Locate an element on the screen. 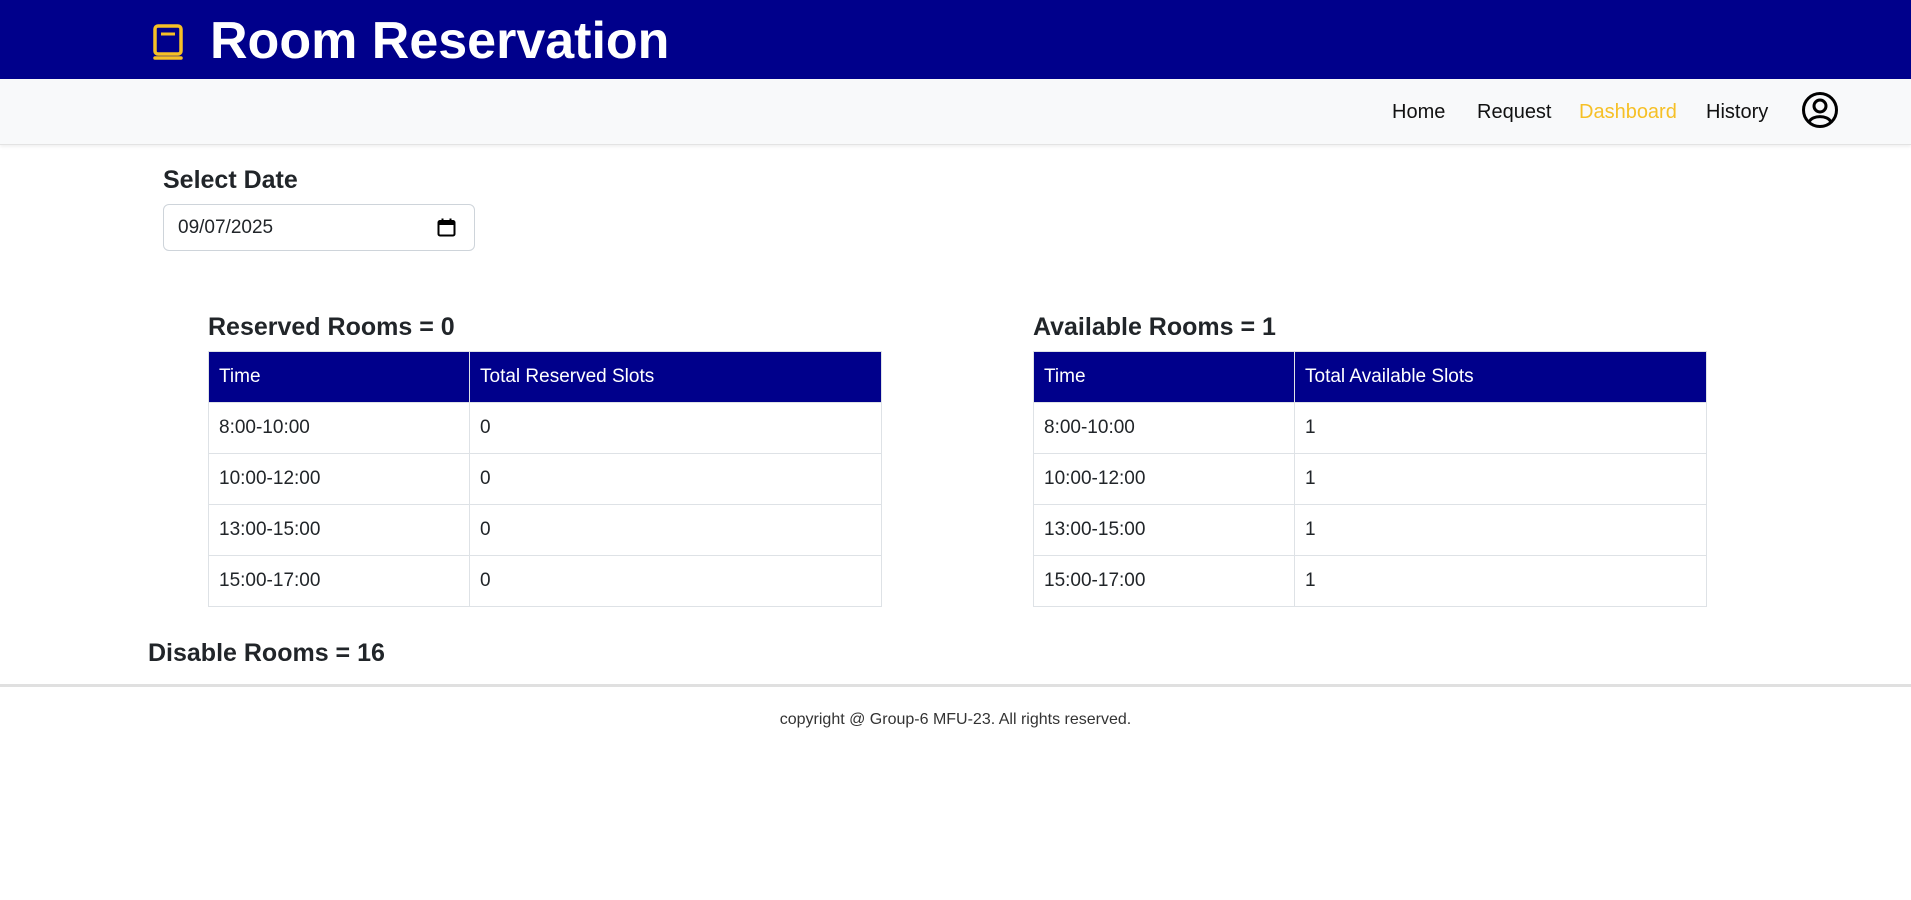  book-icon is located at coordinates (168, 42).